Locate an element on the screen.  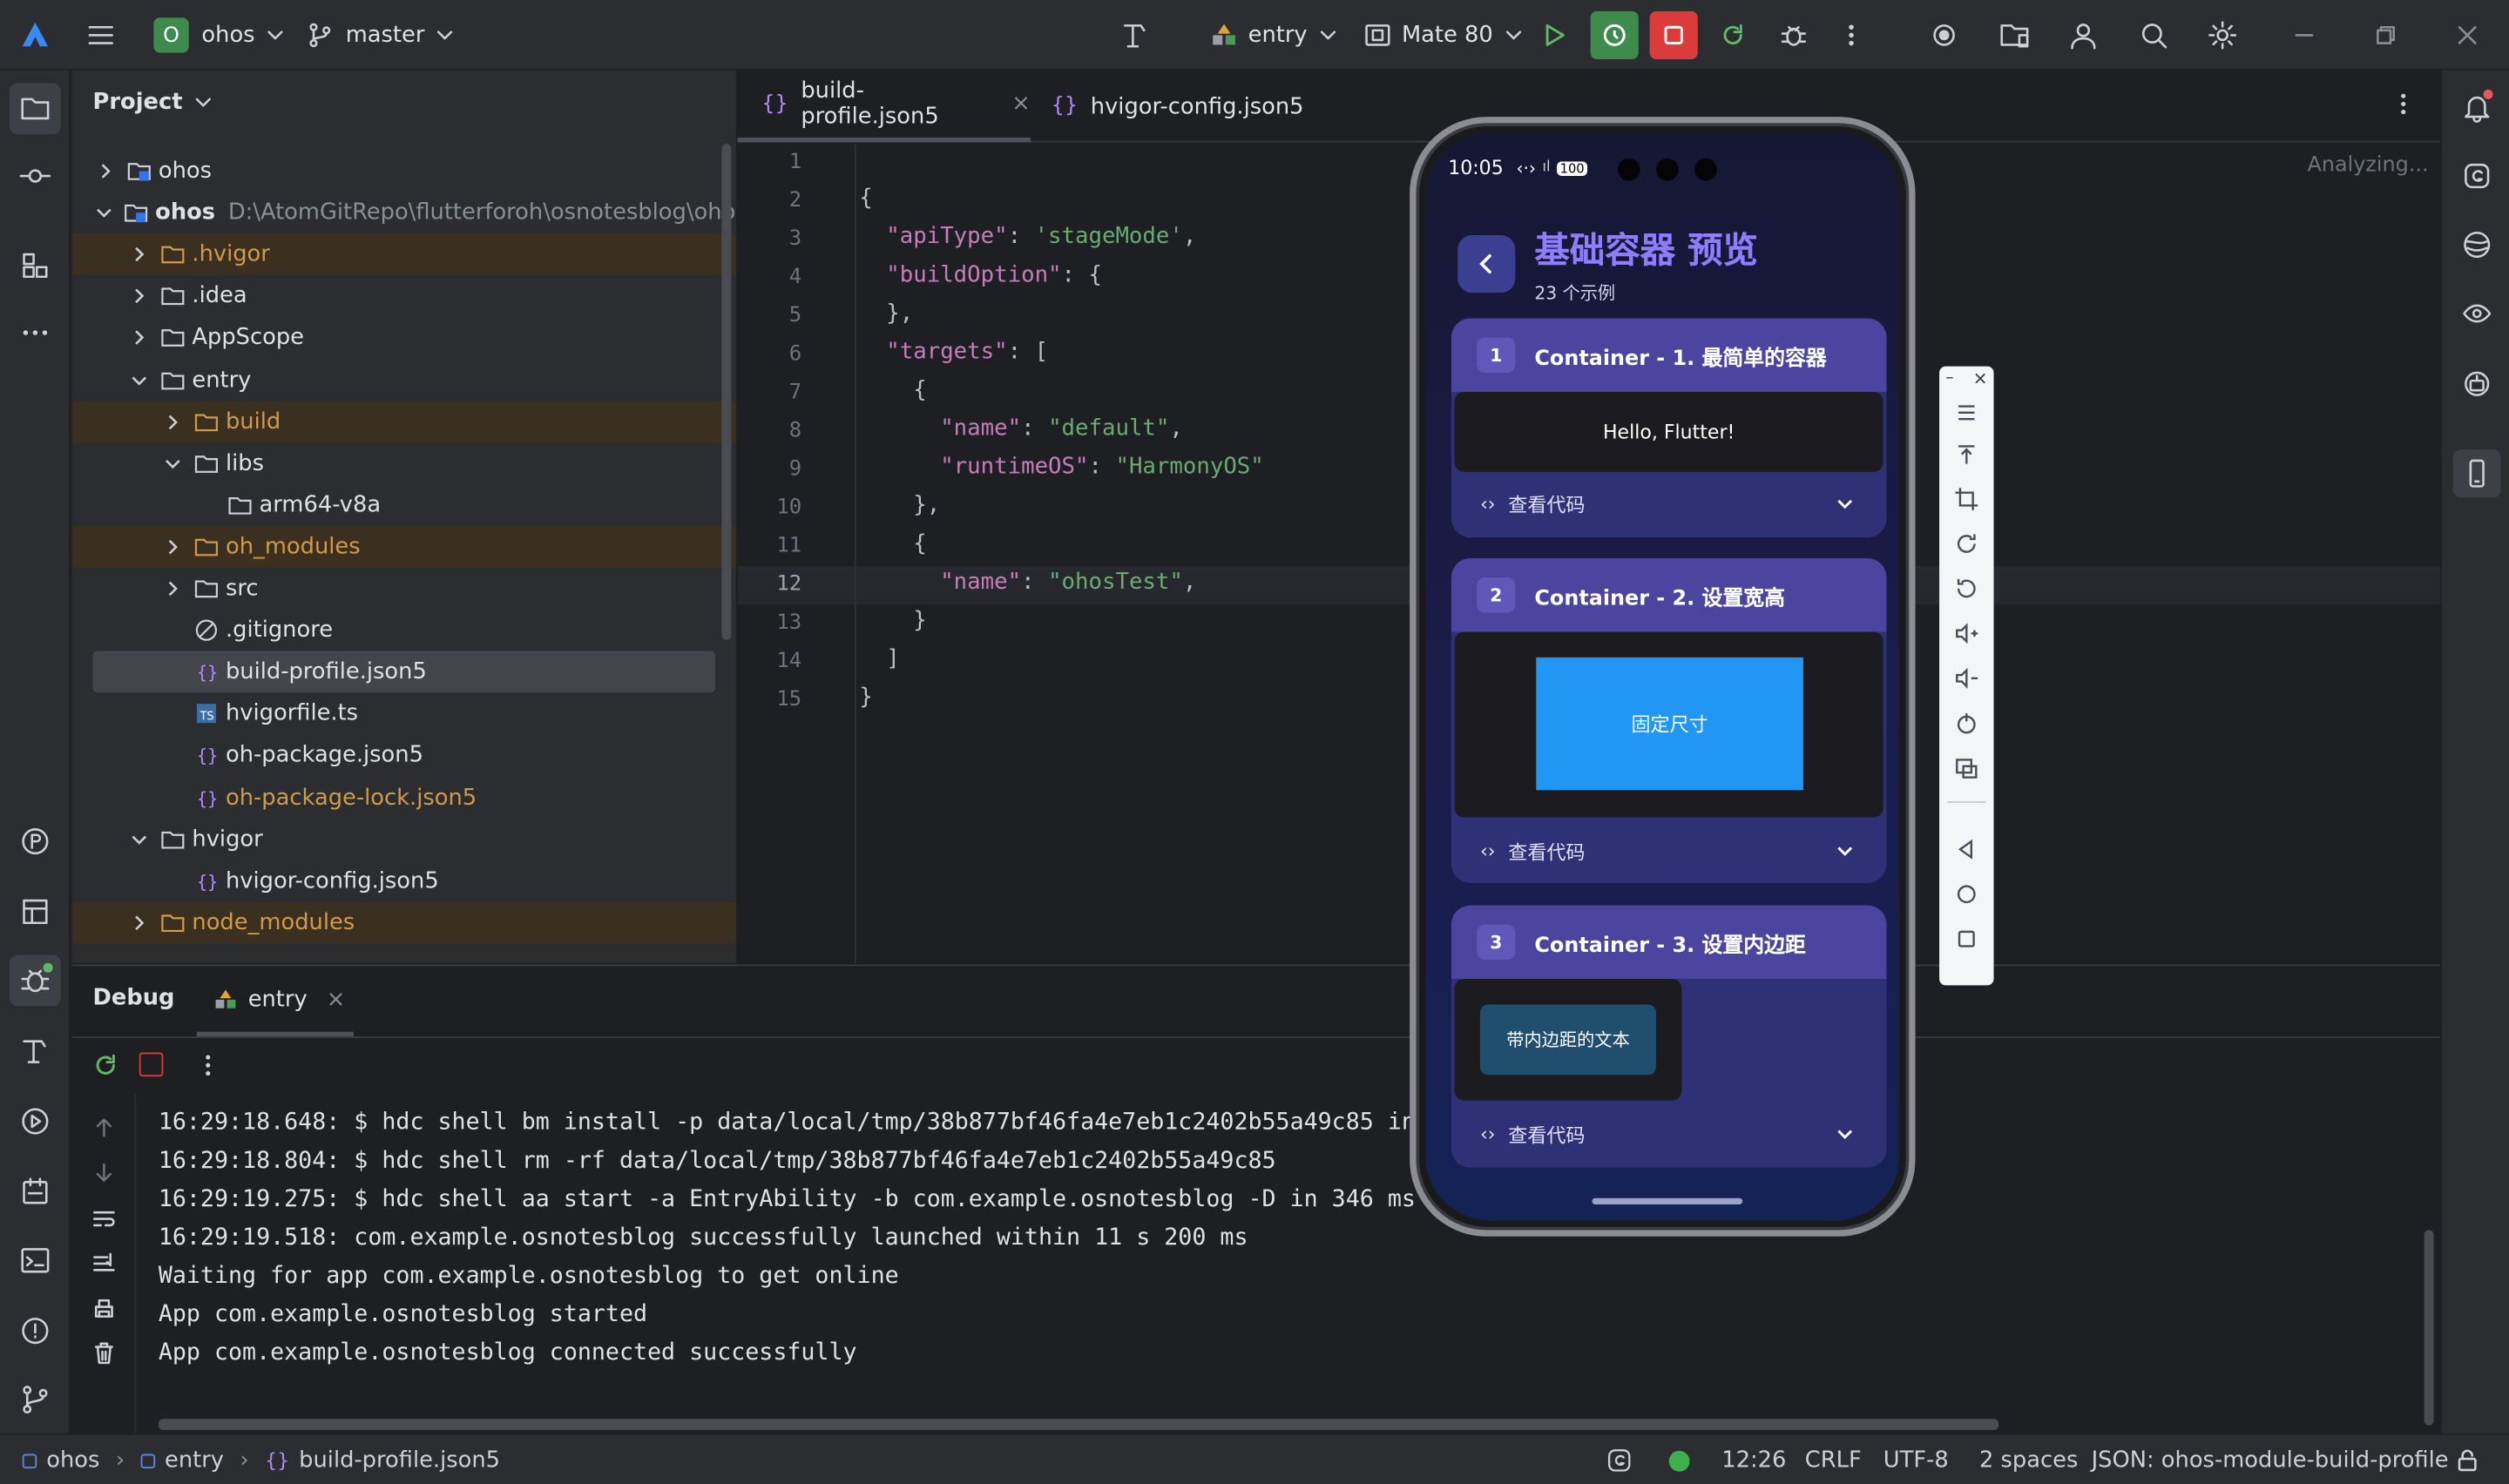
device-mirror-phone-icon is located at coordinates (2476, 474).